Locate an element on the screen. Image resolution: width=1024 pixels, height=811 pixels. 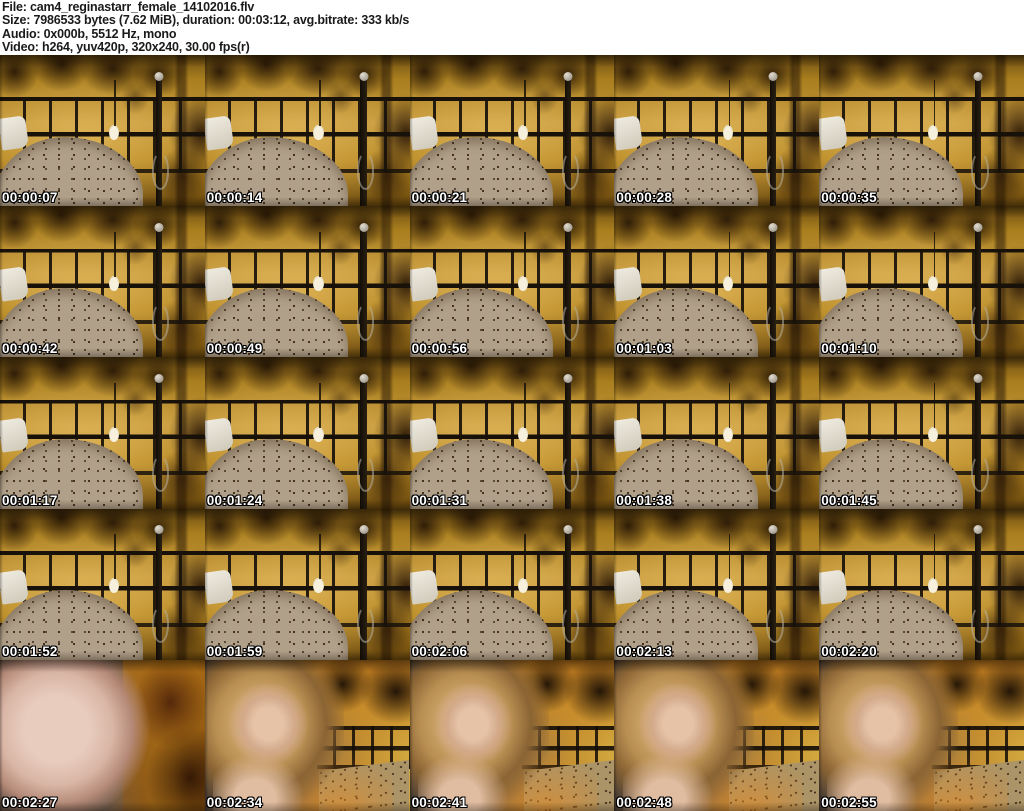
video-thumbnail: 00:01:38 is located at coordinates (717, 433).